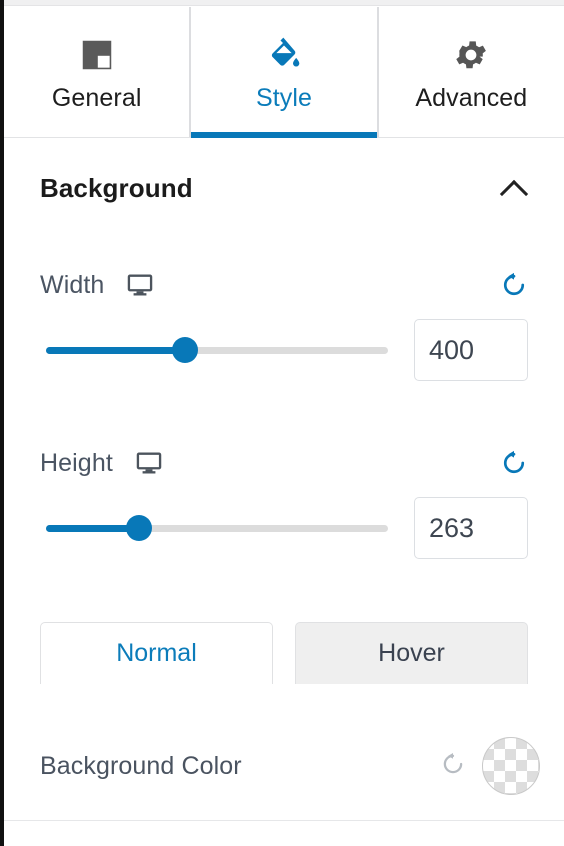  I want to click on section-title: Background, so click(116, 187).